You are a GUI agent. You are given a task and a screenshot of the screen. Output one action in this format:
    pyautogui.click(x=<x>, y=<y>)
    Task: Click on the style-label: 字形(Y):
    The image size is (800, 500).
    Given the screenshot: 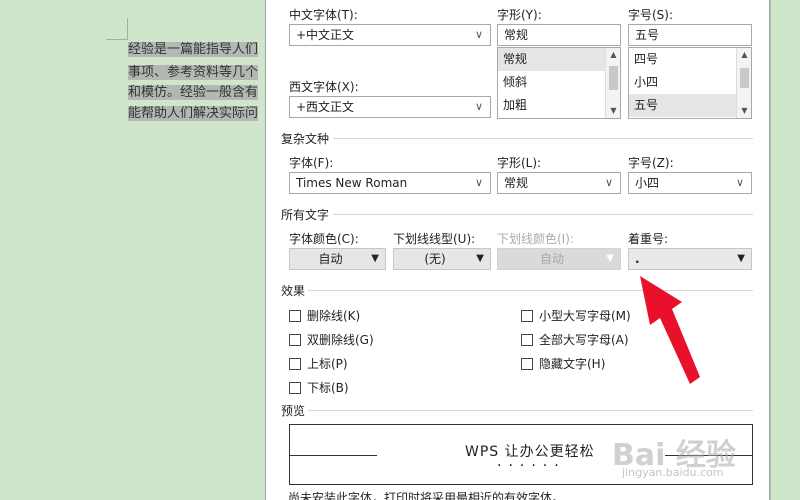 What is the action you would take?
    pyautogui.click(x=519, y=15)
    